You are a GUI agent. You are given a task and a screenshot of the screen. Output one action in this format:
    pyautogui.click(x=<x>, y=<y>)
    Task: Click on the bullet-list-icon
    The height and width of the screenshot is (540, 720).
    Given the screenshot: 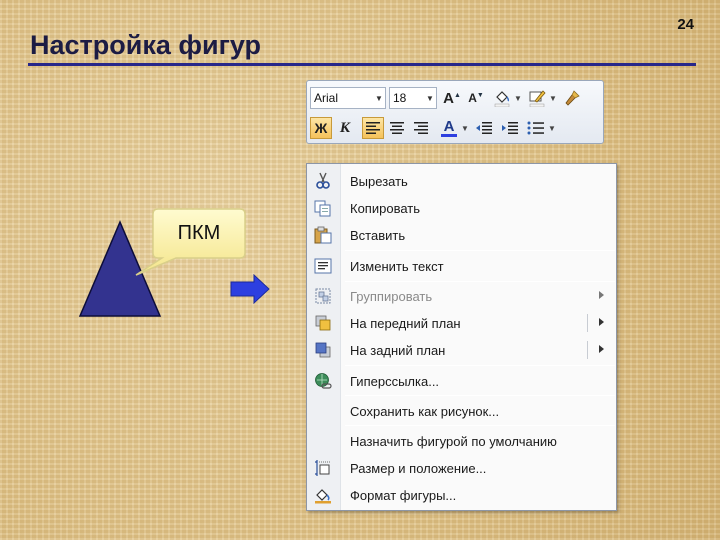 What is the action you would take?
    pyautogui.click(x=535, y=128)
    